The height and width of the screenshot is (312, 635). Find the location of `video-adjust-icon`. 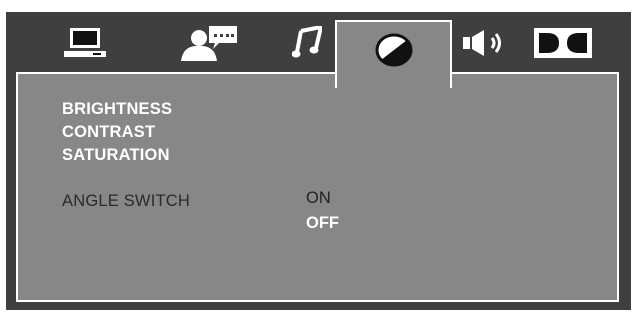

video-adjust-icon is located at coordinates (393, 50).